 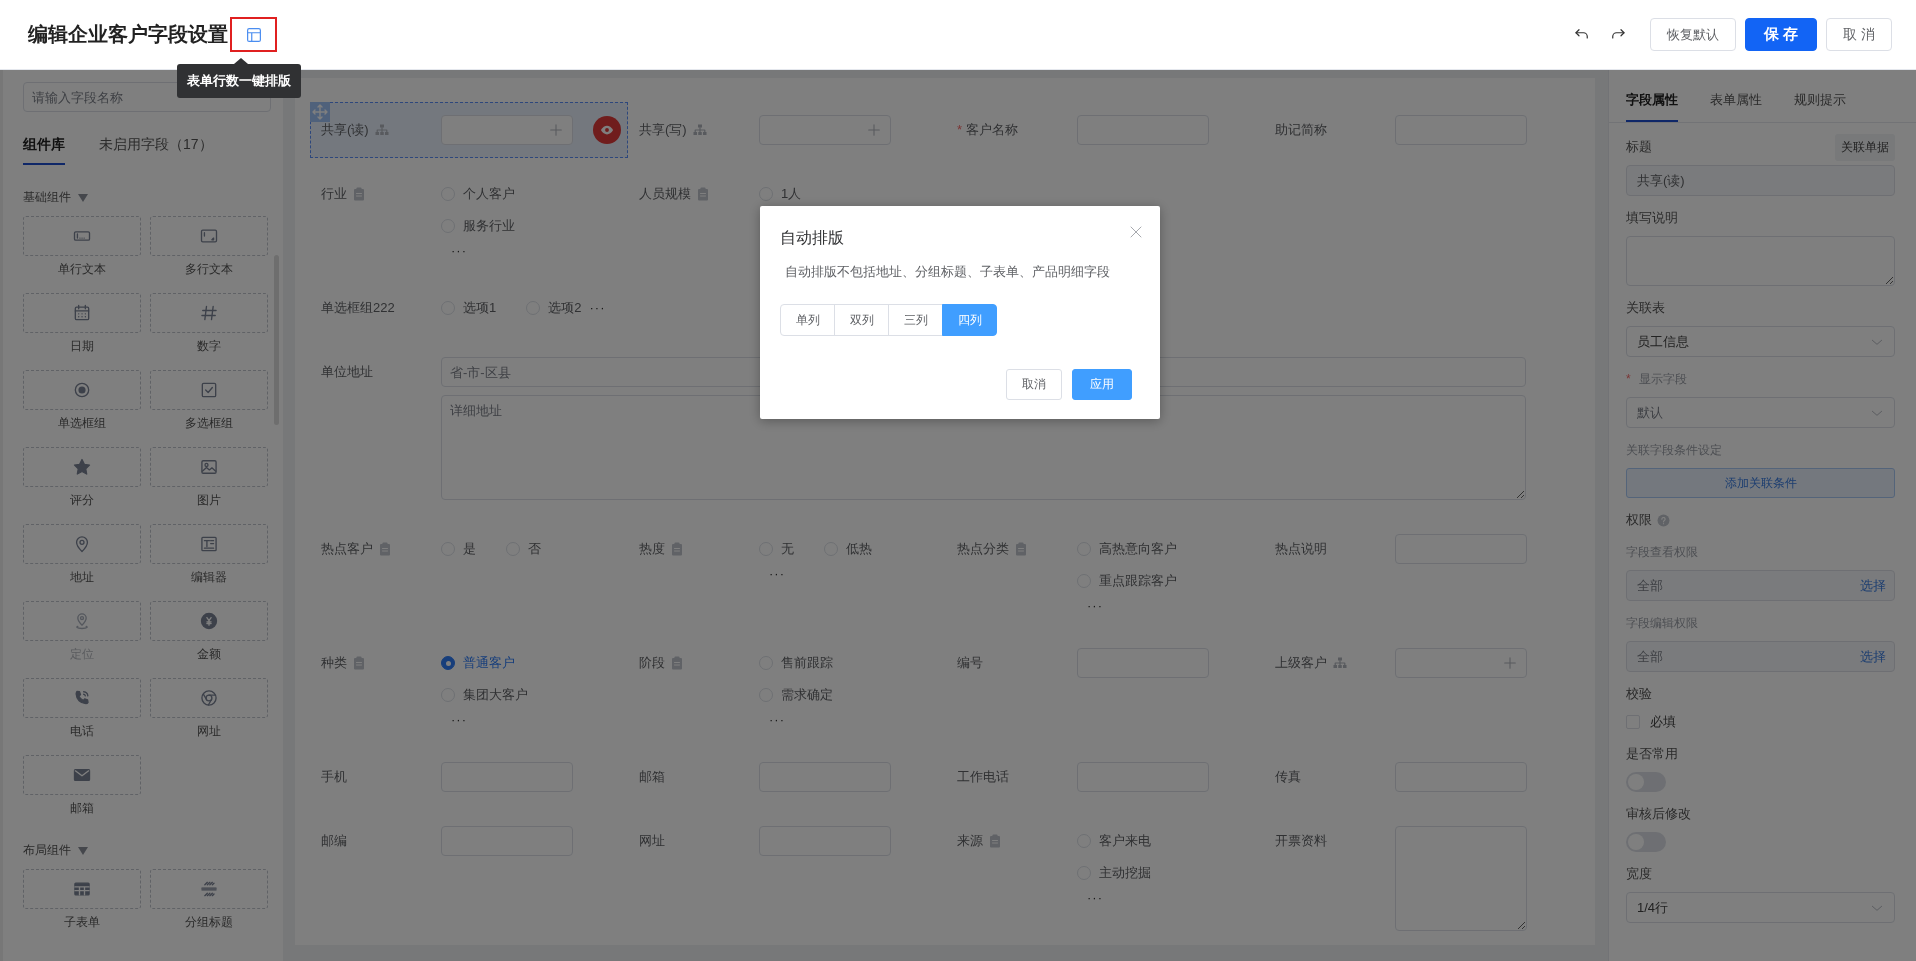 I want to click on layout-button, so click(x=253, y=34).